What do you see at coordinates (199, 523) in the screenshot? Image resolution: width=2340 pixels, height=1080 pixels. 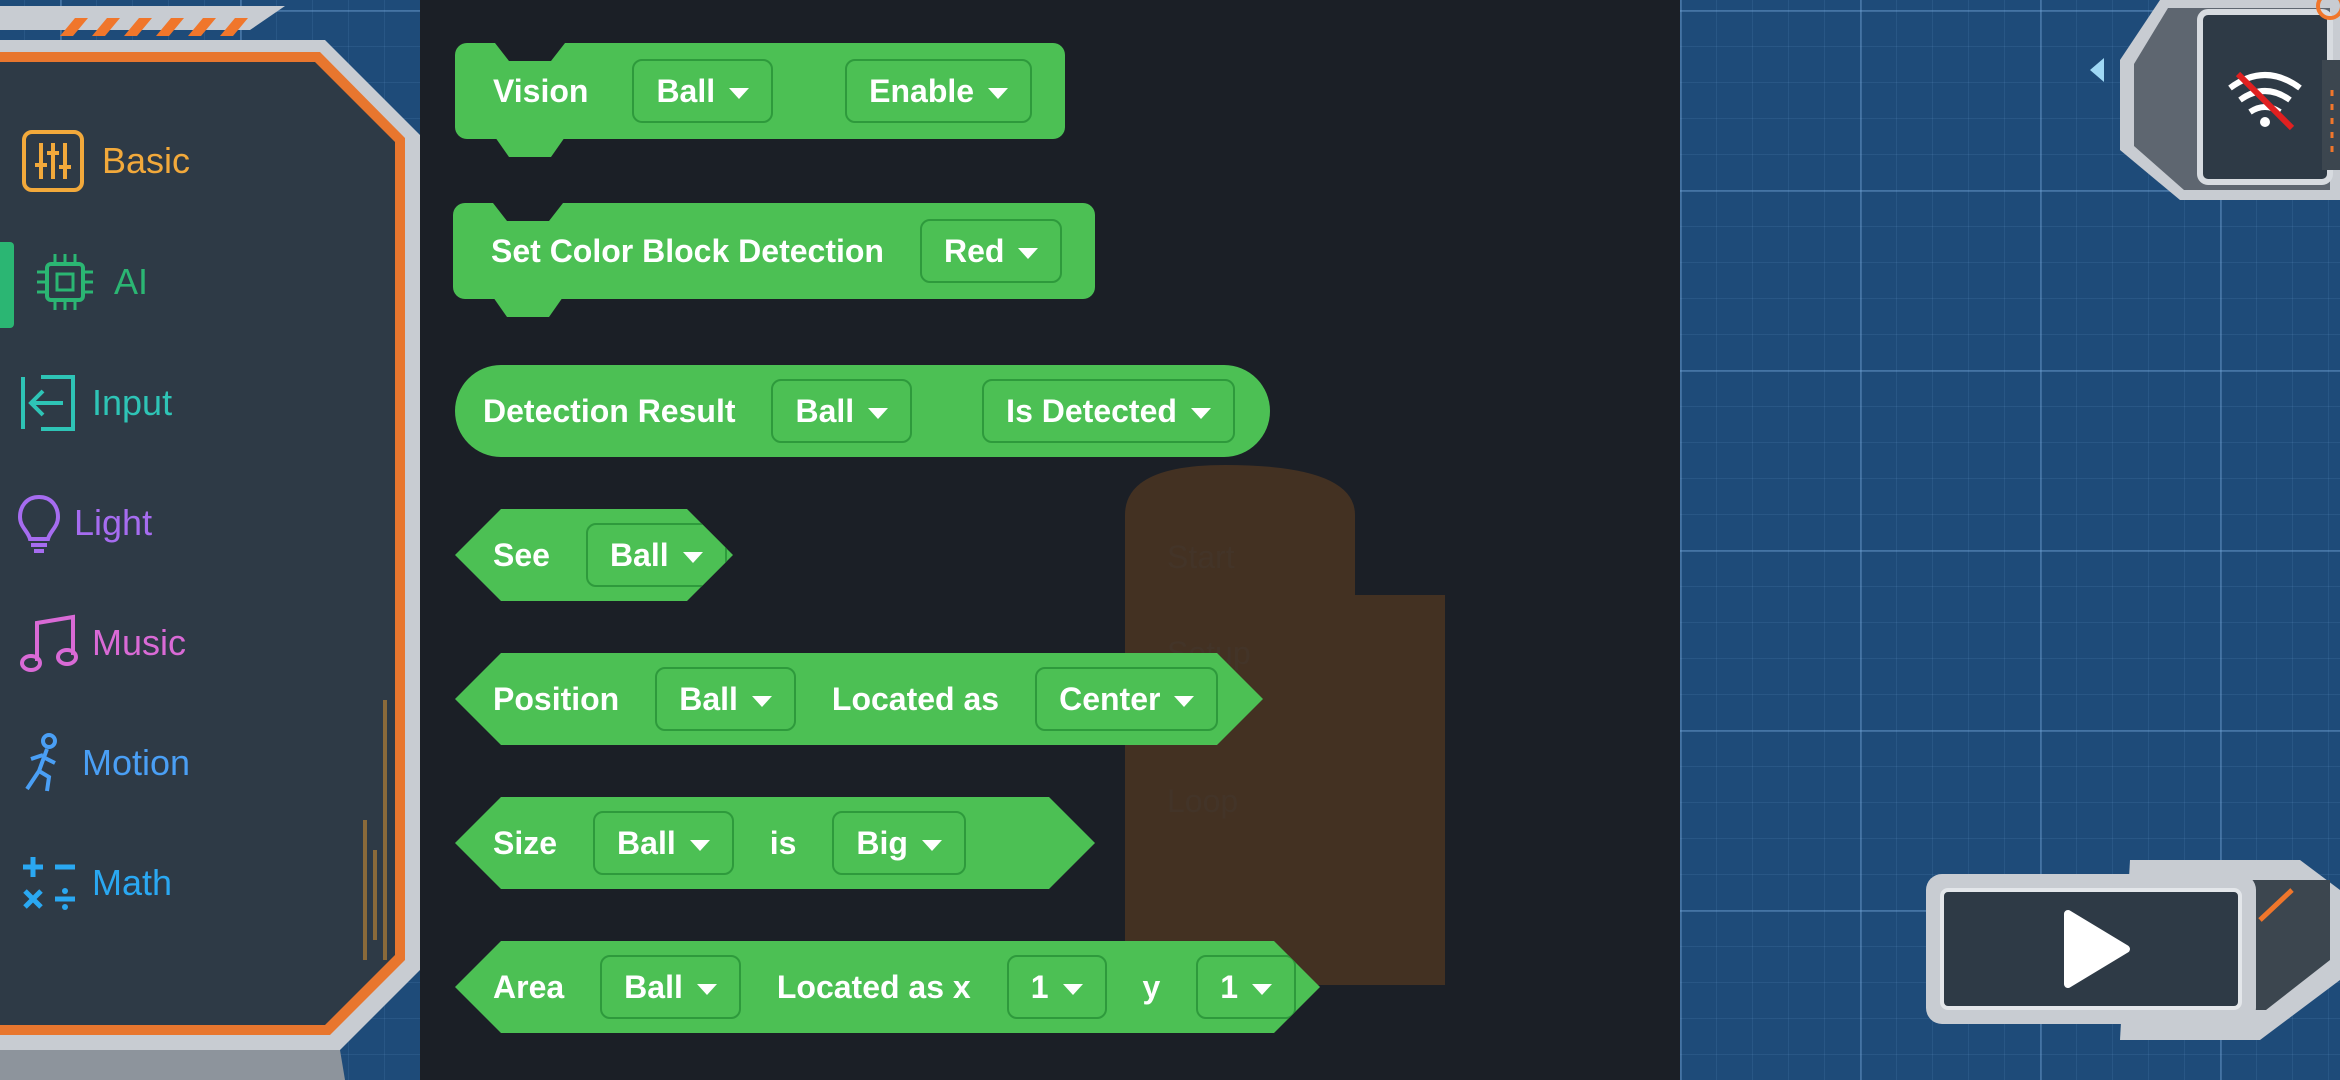 I see `category-light: Light` at bounding box center [199, 523].